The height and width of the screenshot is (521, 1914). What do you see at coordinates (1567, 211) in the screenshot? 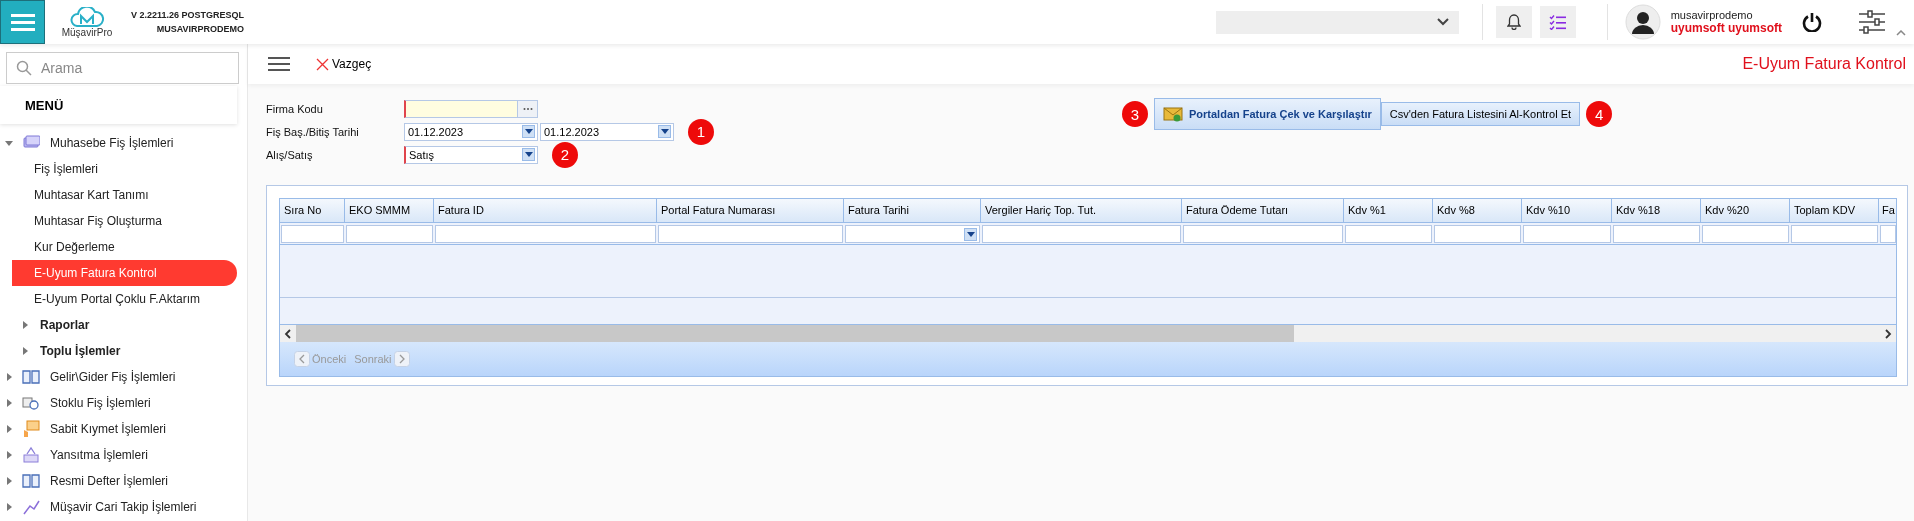
I see `column-header: Kdv %10` at bounding box center [1567, 211].